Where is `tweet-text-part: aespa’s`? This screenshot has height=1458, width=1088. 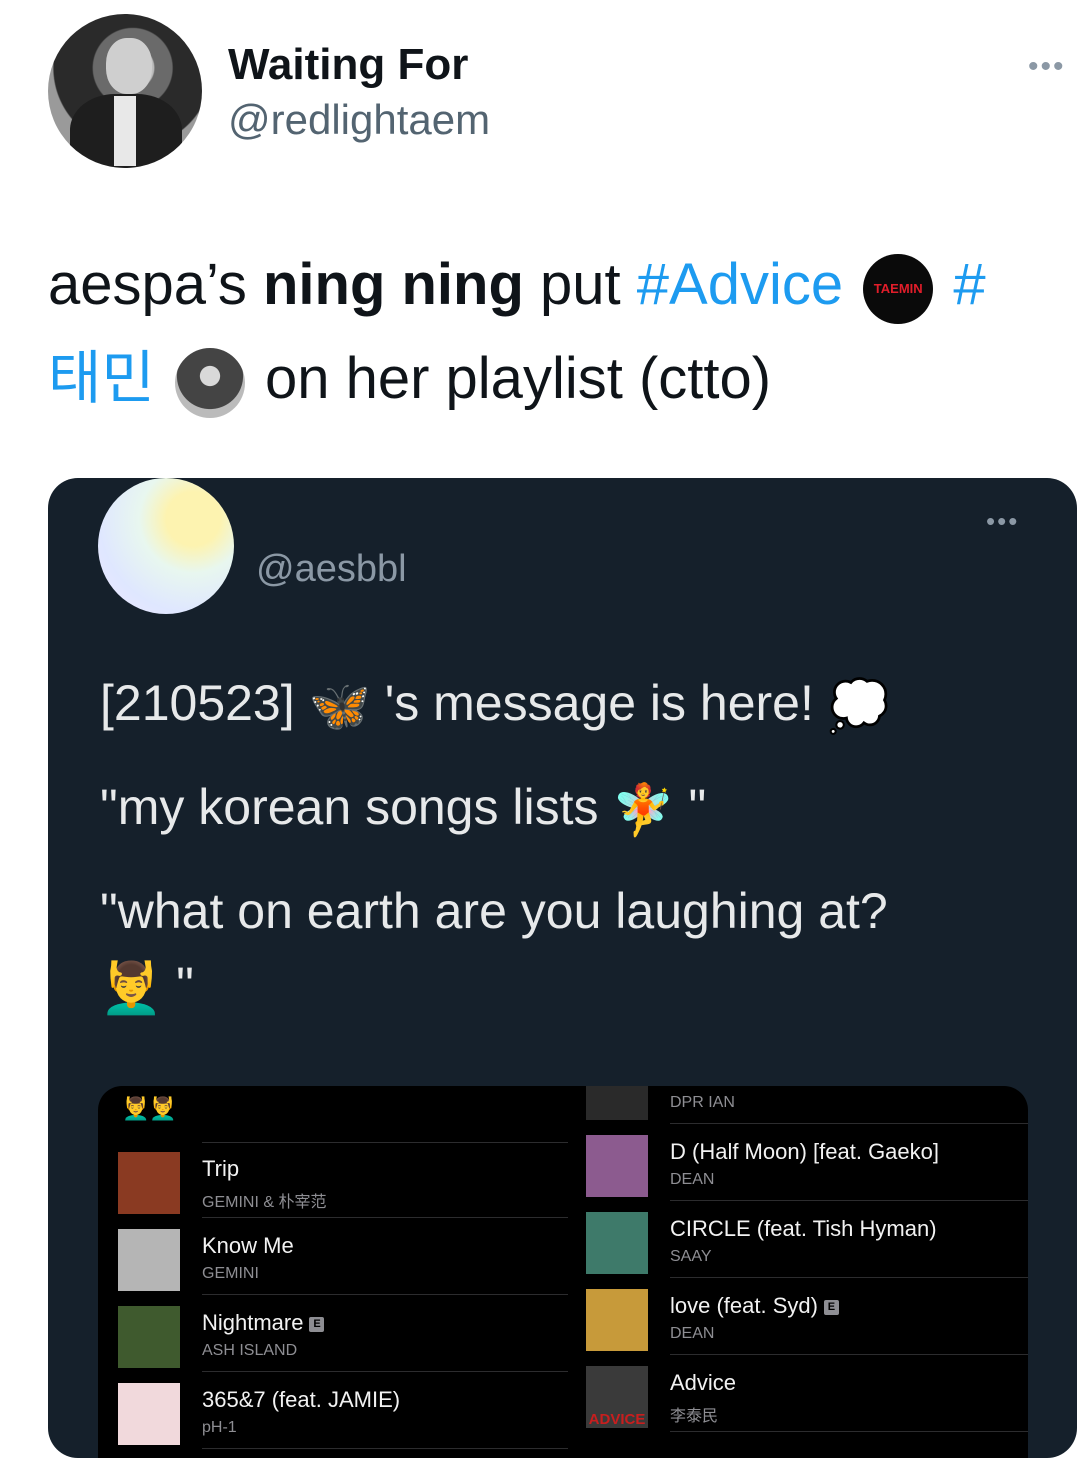 tweet-text-part: aespa’s is located at coordinates (155, 284).